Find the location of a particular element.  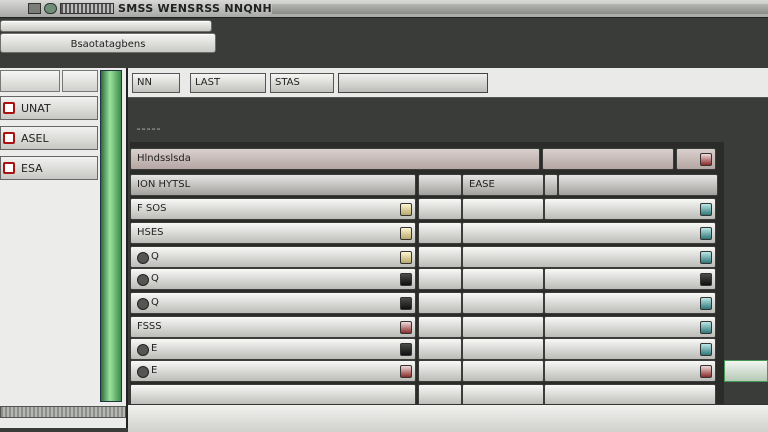

row-1-icon is located at coordinates (406, 209).